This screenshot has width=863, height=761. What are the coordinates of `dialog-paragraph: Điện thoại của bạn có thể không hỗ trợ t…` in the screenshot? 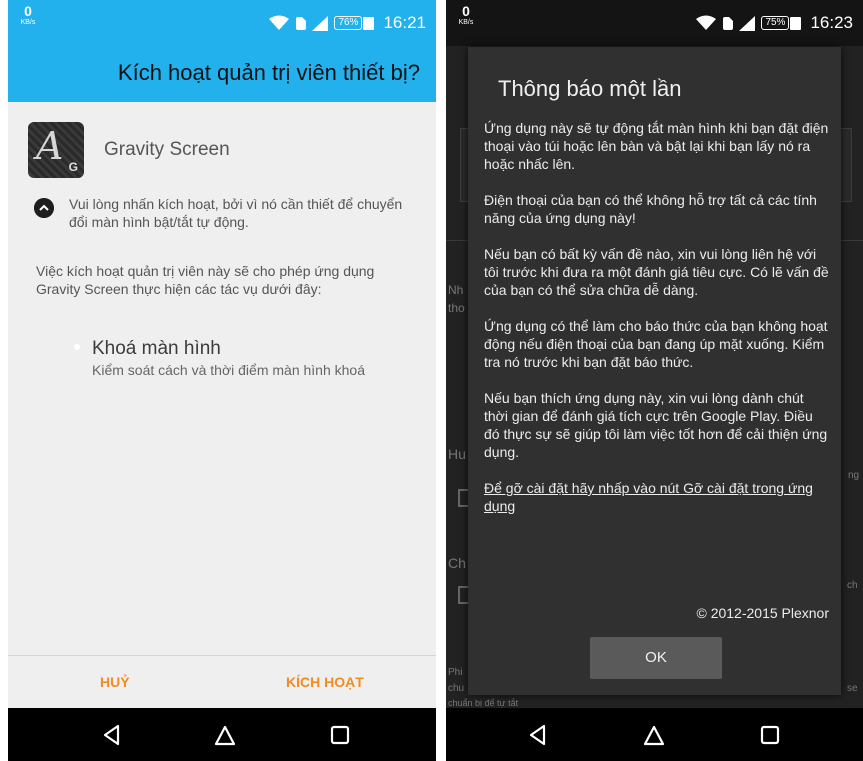 It's located at (650, 209).